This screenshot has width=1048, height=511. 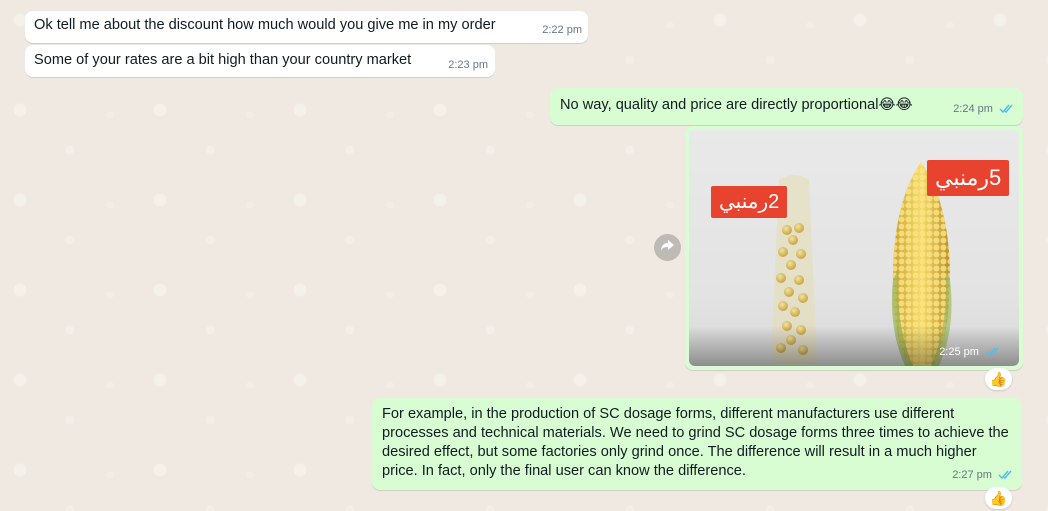 I want to click on message-meta: 2:24 pm, so click(x=984, y=110).